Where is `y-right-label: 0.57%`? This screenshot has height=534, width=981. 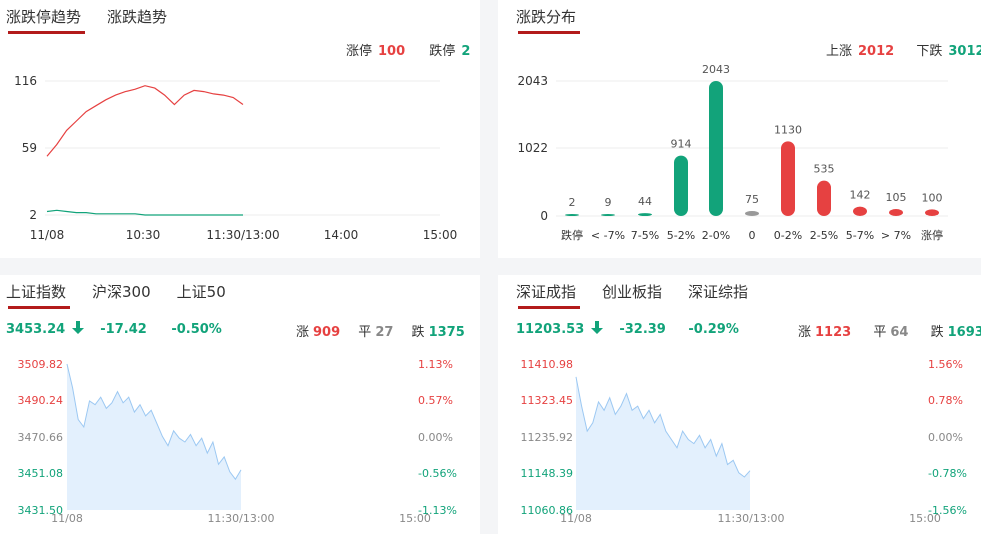 y-right-label: 0.57% is located at coordinates (435, 400).